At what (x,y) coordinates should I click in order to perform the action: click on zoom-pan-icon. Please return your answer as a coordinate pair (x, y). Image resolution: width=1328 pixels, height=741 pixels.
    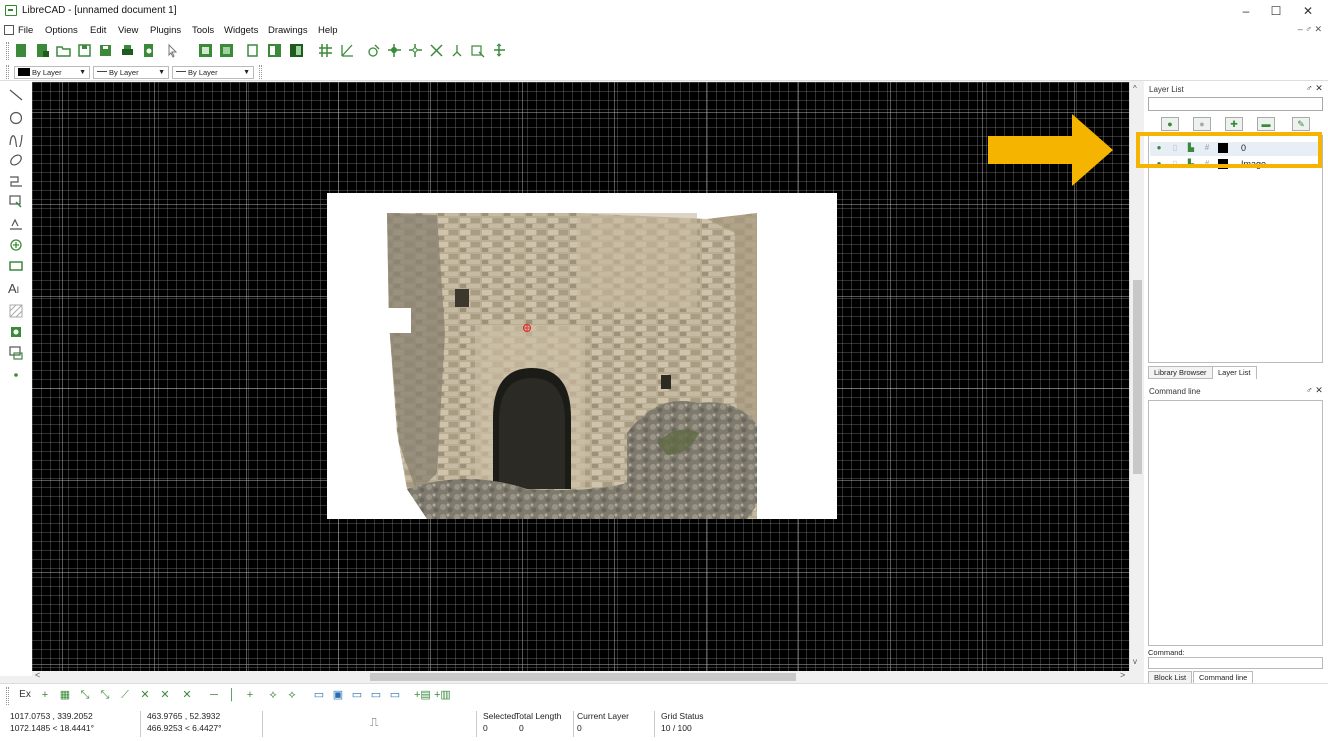
    Looking at the image, I should click on (499, 50).